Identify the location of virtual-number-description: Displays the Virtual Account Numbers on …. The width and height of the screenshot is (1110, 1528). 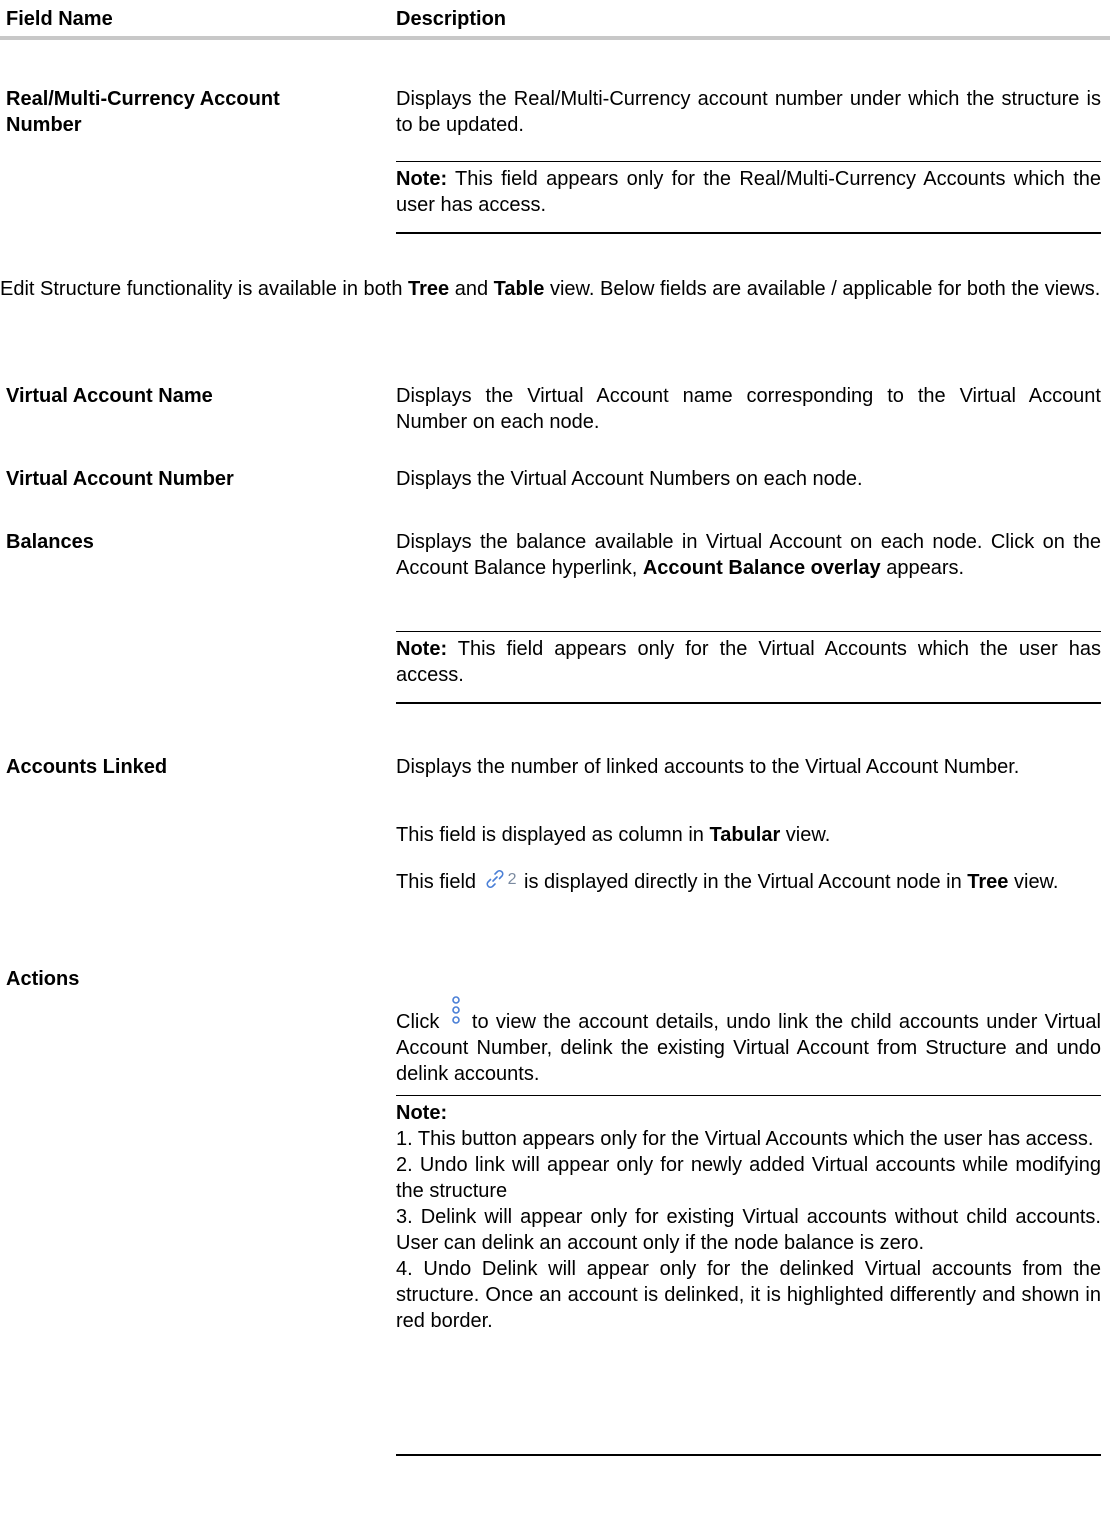
(629, 479).